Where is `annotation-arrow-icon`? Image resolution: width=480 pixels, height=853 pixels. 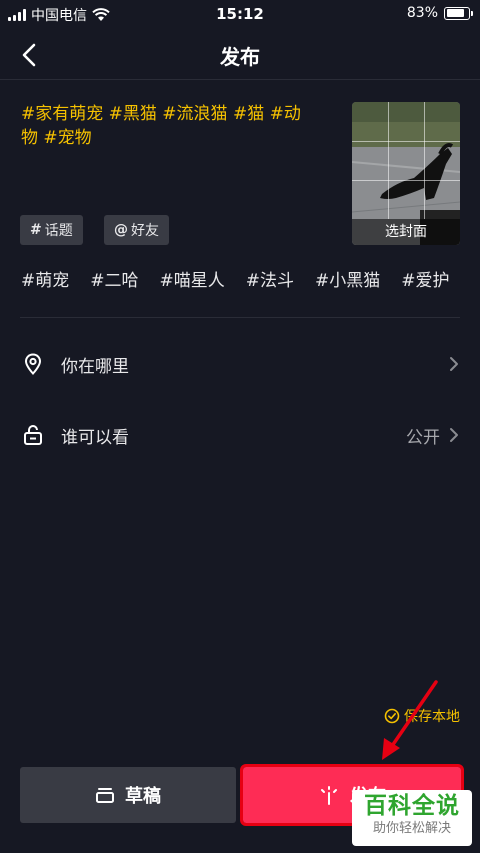 annotation-arrow-icon is located at coordinates (410, 720).